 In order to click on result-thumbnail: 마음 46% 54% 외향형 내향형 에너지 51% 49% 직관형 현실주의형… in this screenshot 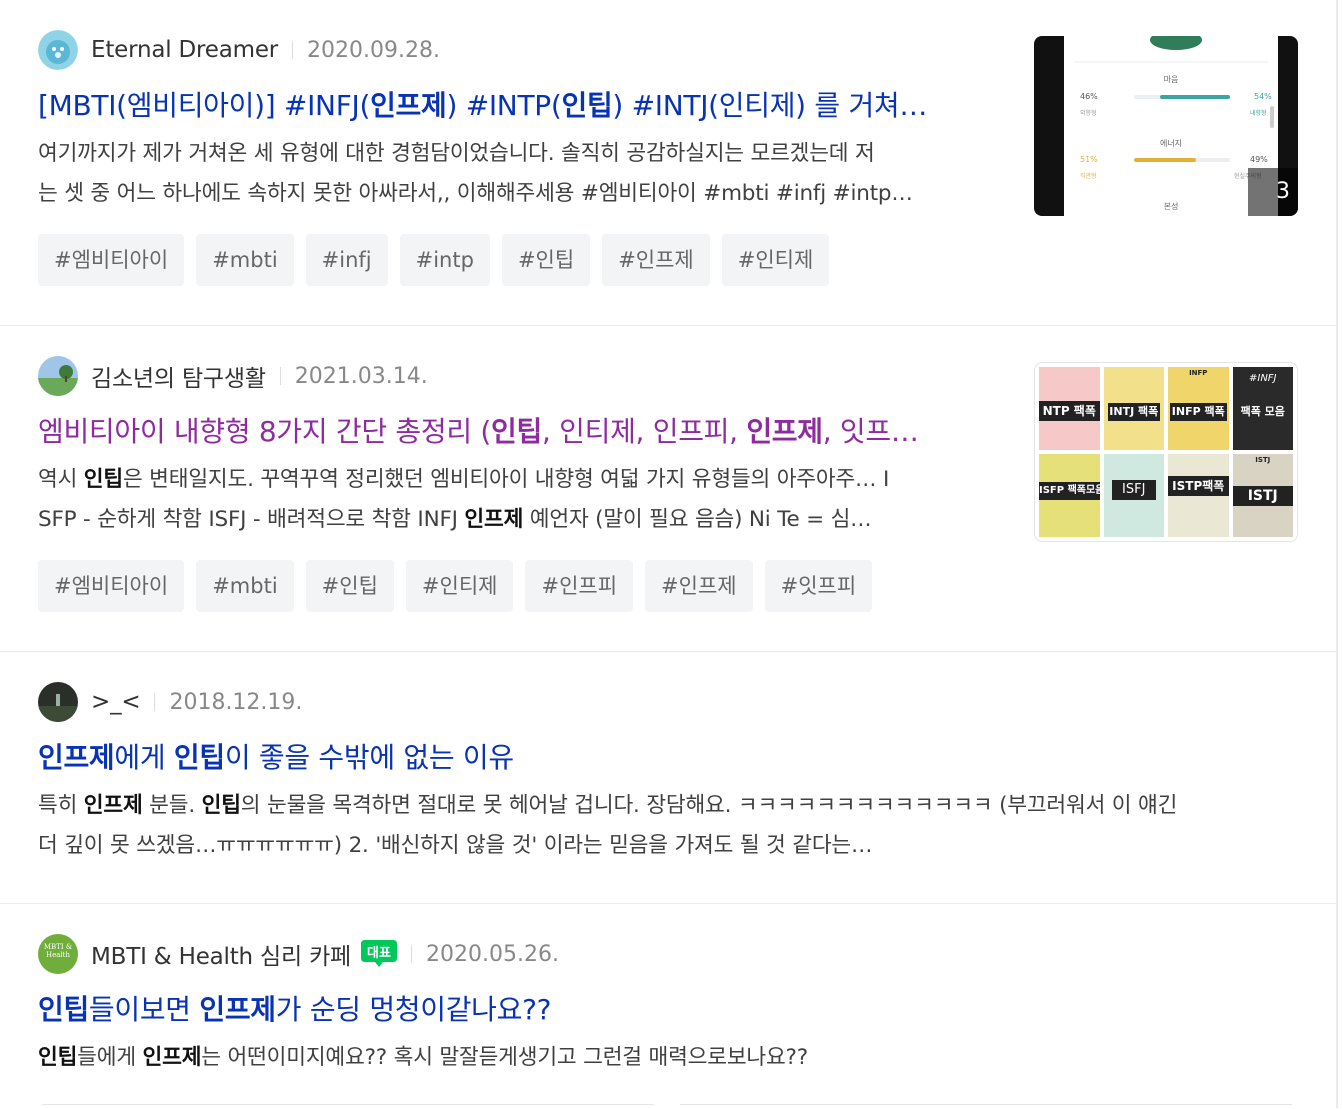, I will do `click(1166, 126)`.